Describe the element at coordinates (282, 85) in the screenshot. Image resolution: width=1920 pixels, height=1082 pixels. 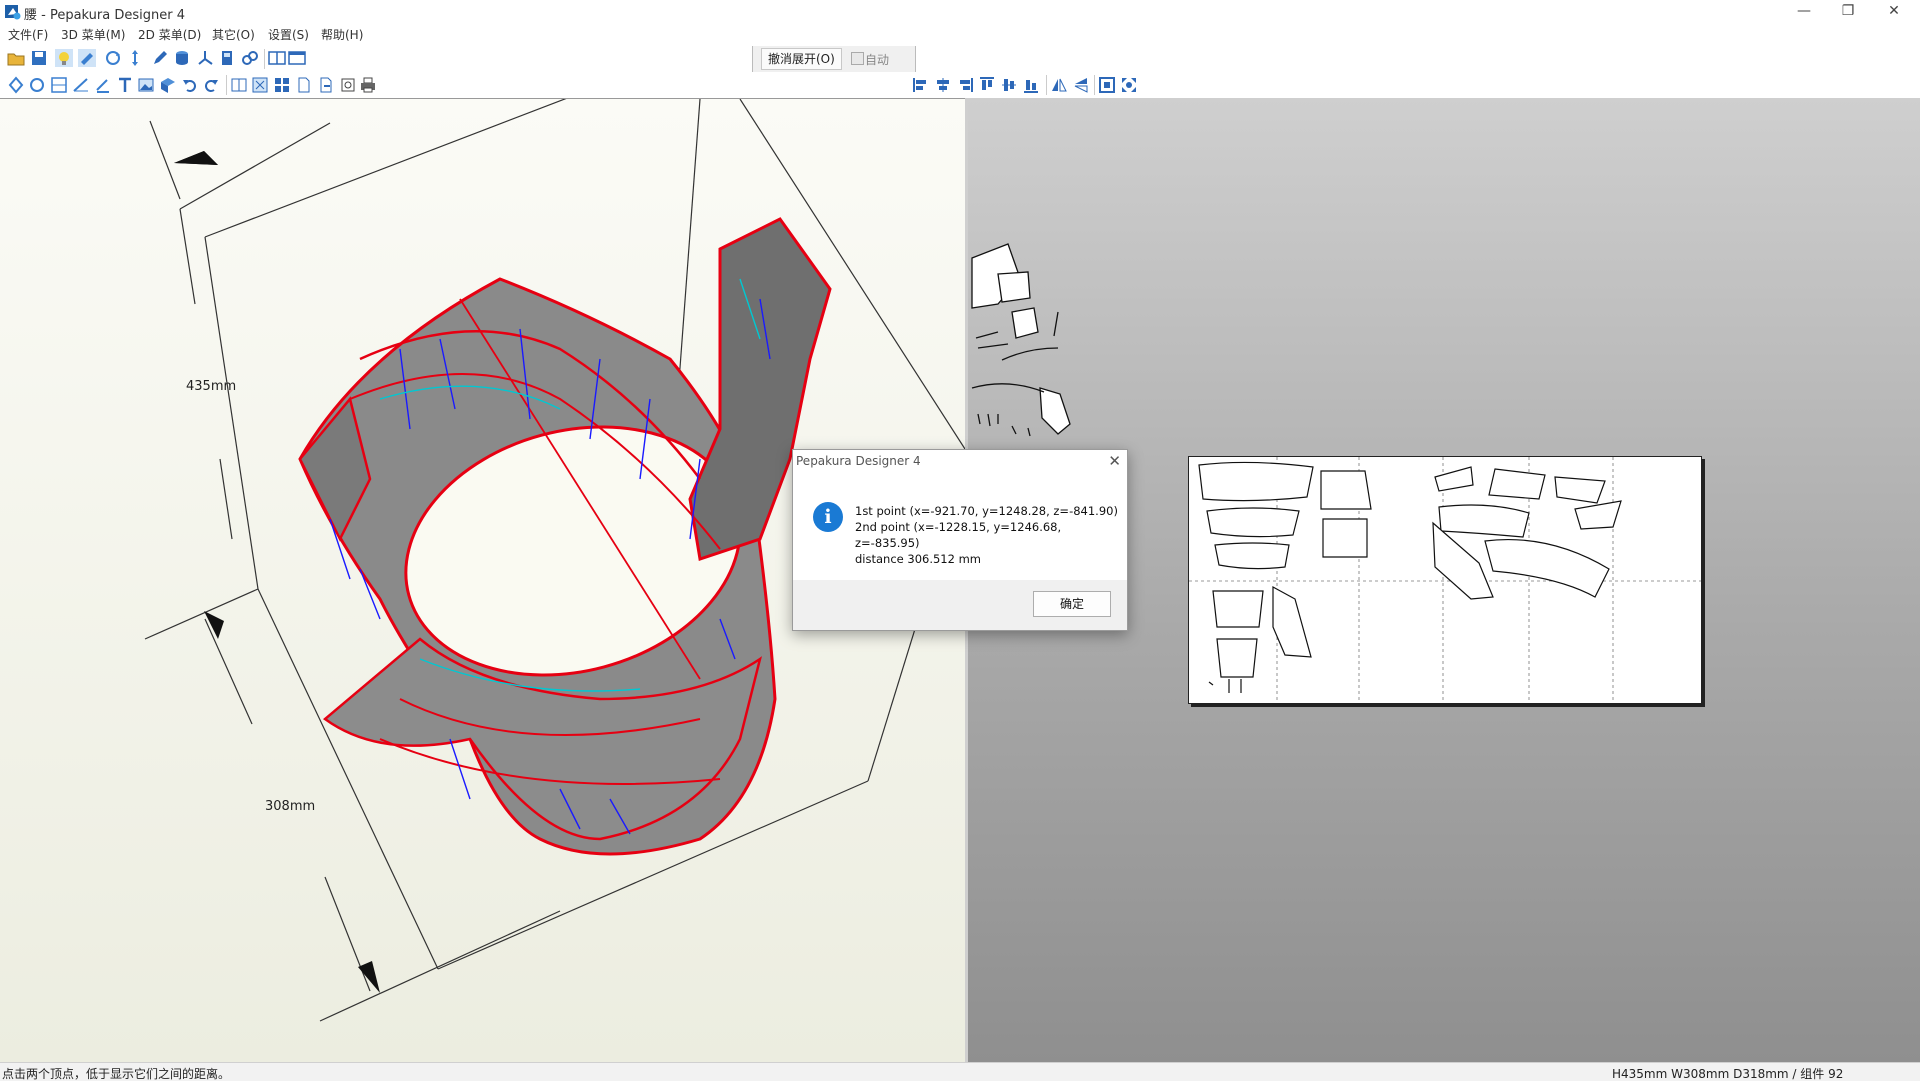
I see `arrange-icon` at that location.